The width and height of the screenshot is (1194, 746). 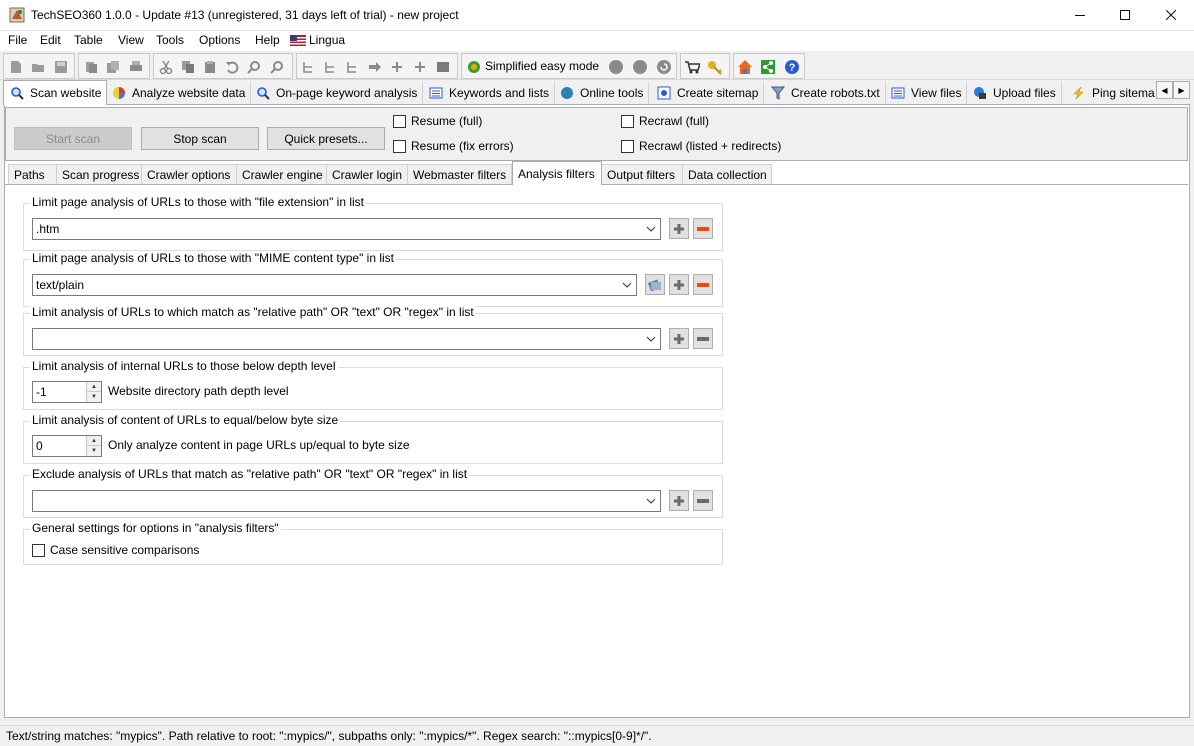 What do you see at coordinates (1113, 93) in the screenshot?
I see `tab-ping-sitemap: Ping sitema` at bounding box center [1113, 93].